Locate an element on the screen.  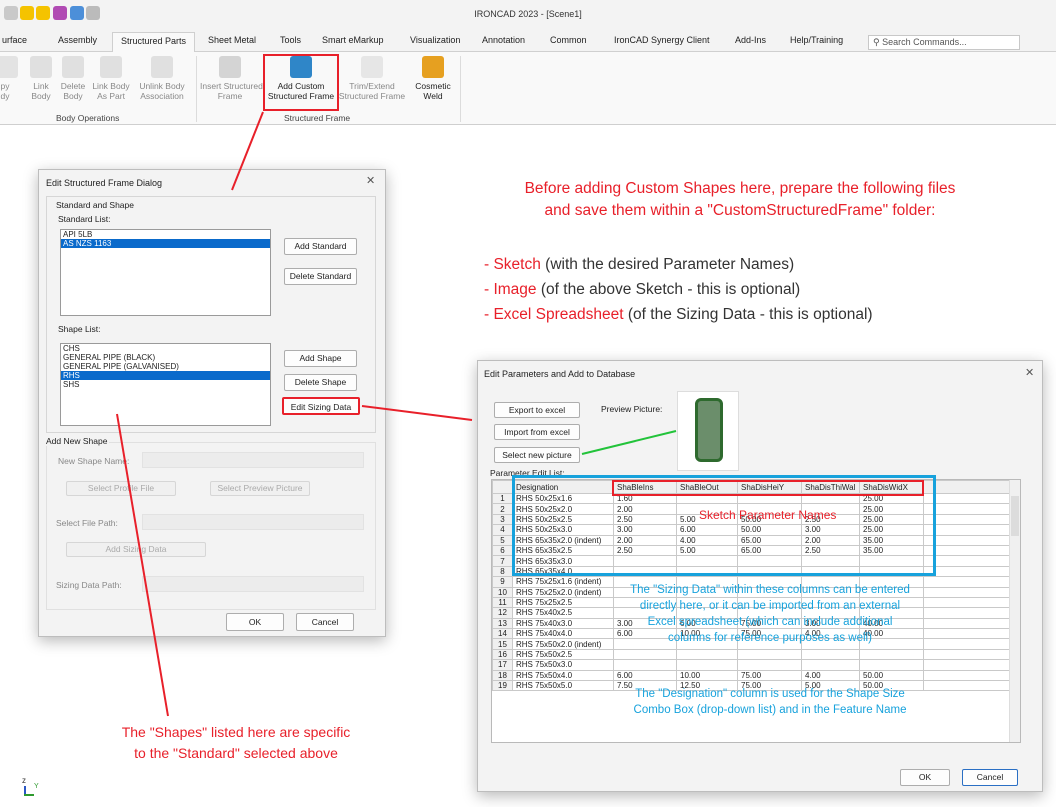
arrow-to-dialog is located at coordinates (247, 151).